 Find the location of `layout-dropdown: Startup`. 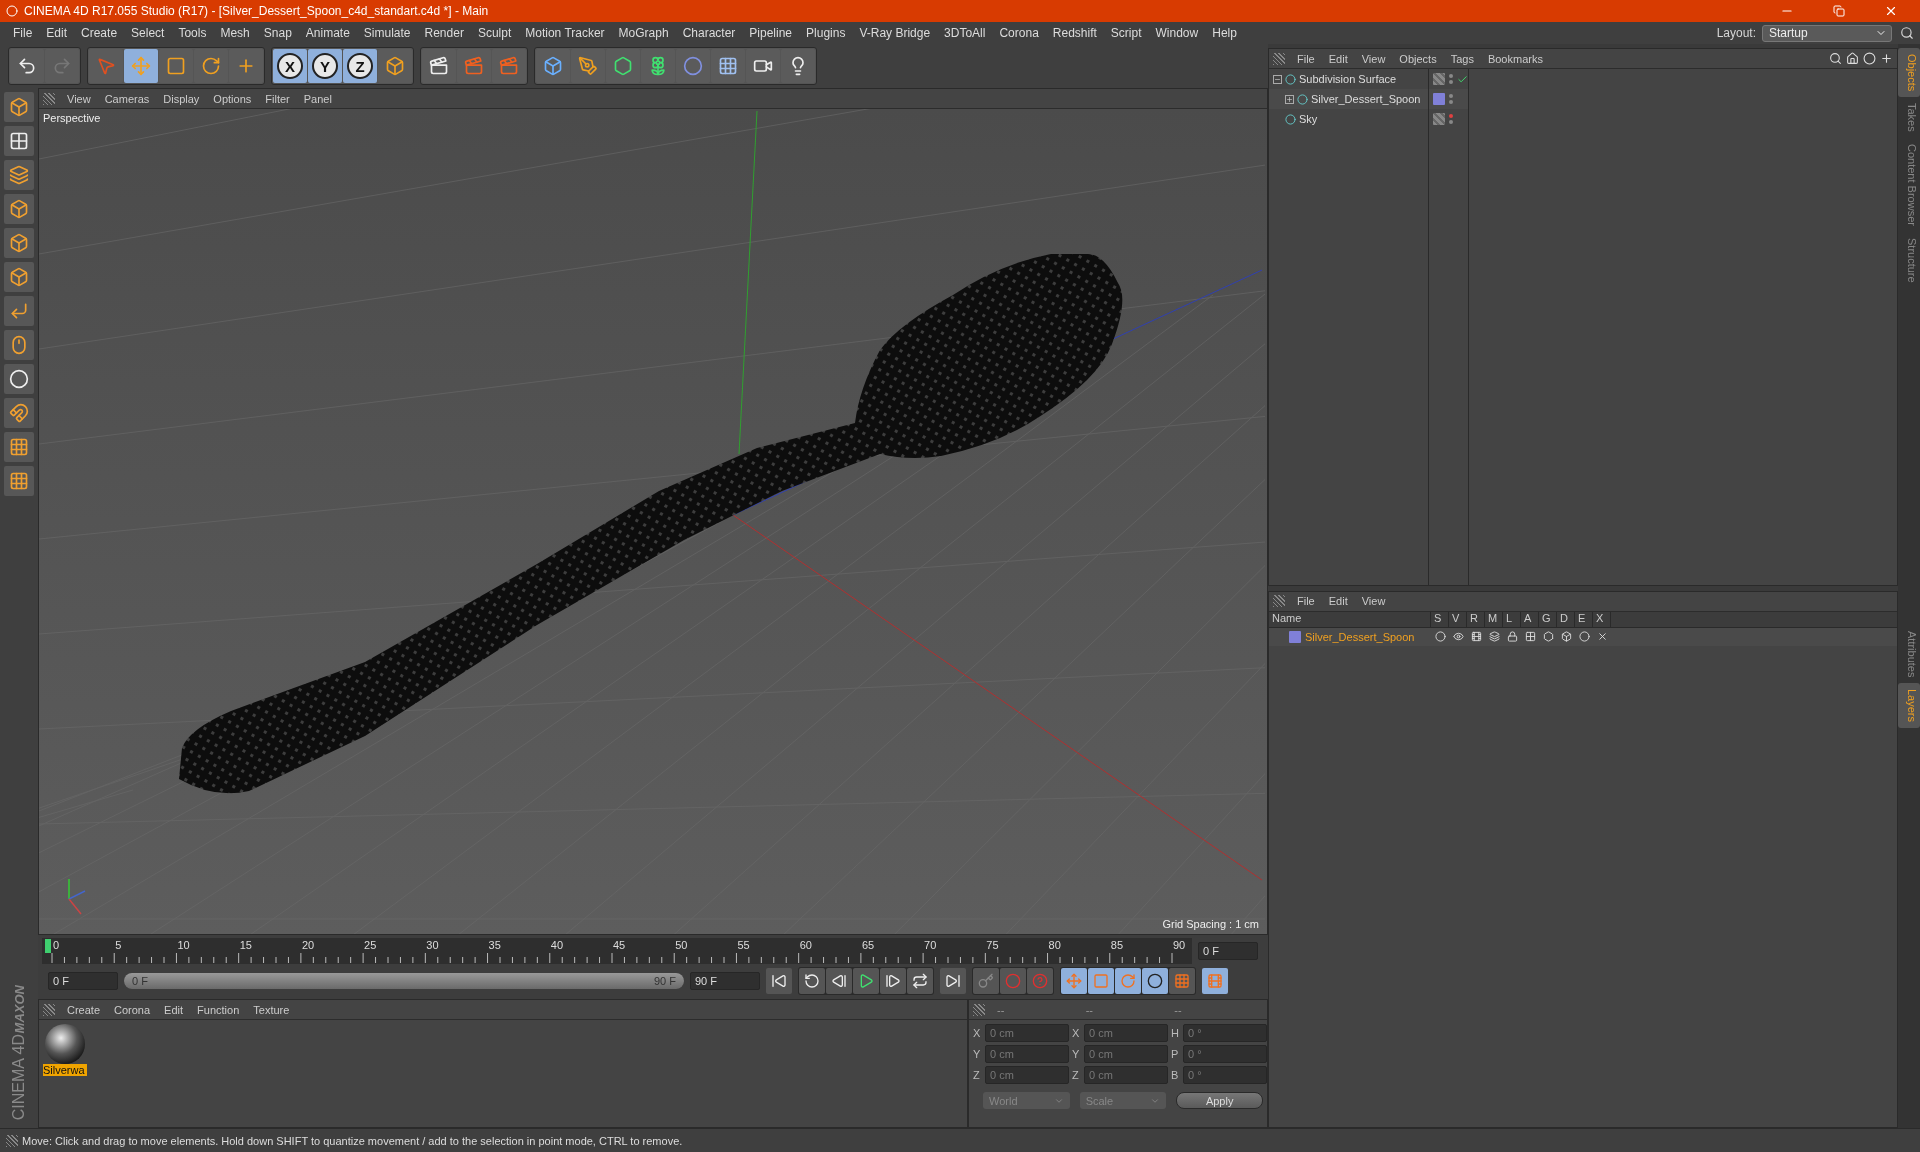

layout-dropdown: Startup is located at coordinates (1827, 33).